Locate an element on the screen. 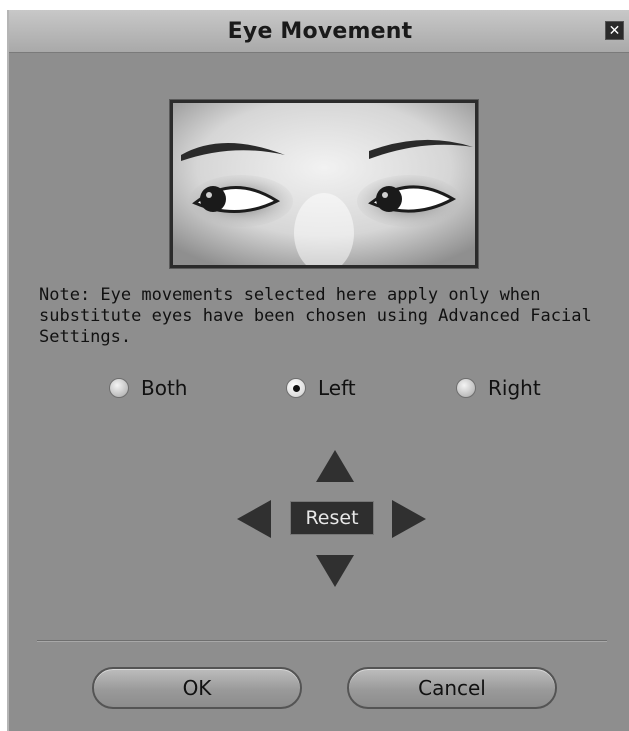  radio-right: Right is located at coordinates (498, 388).